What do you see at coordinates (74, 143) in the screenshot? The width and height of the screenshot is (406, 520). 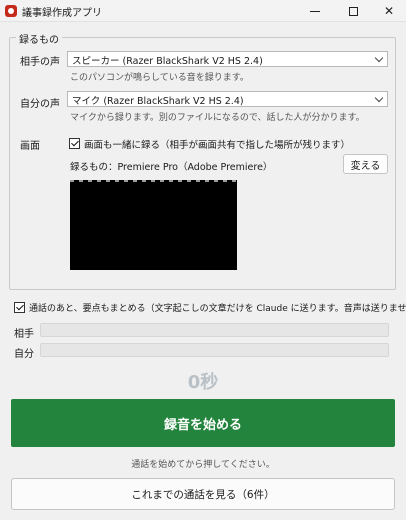 I see `screen-record-checkbox` at bounding box center [74, 143].